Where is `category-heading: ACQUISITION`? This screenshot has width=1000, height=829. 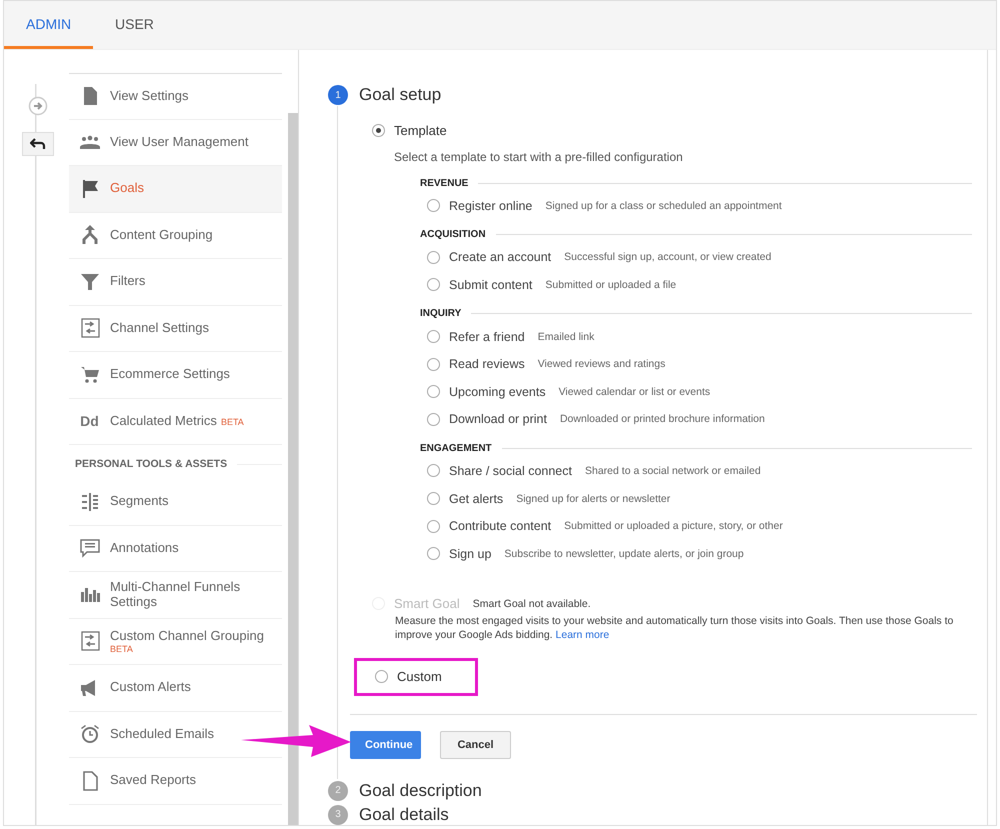 category-heading: ACQUISITION is located at coordinates (453, 234).